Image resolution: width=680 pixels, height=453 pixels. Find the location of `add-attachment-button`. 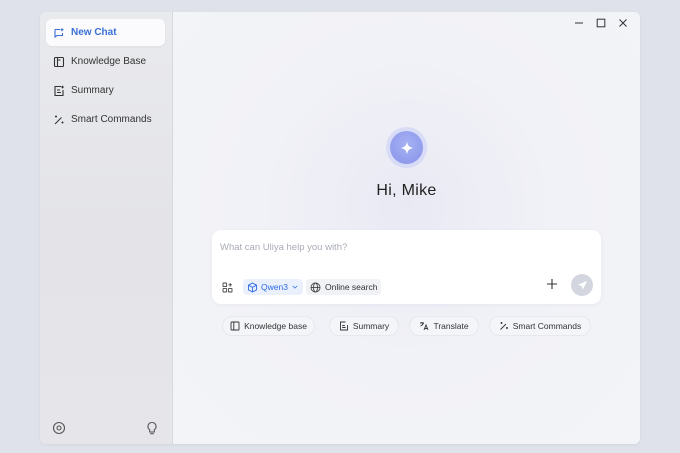

add-attachment-button is located at coordinates (552, 284).